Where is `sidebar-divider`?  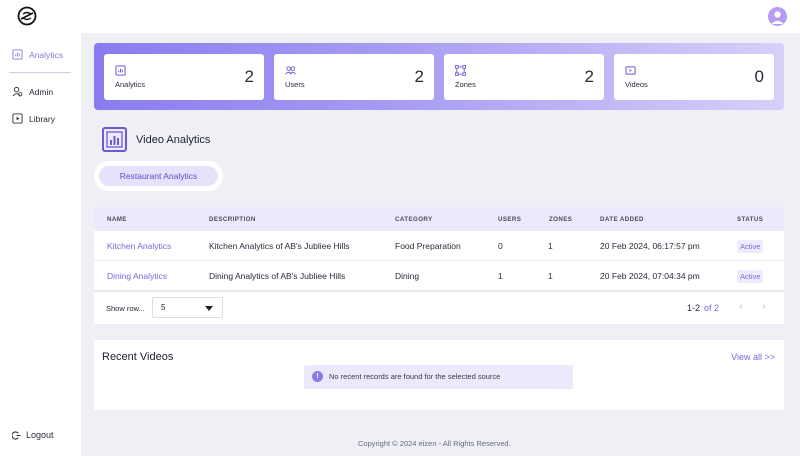 sidebar-divider is located at coordinates (40, 72).